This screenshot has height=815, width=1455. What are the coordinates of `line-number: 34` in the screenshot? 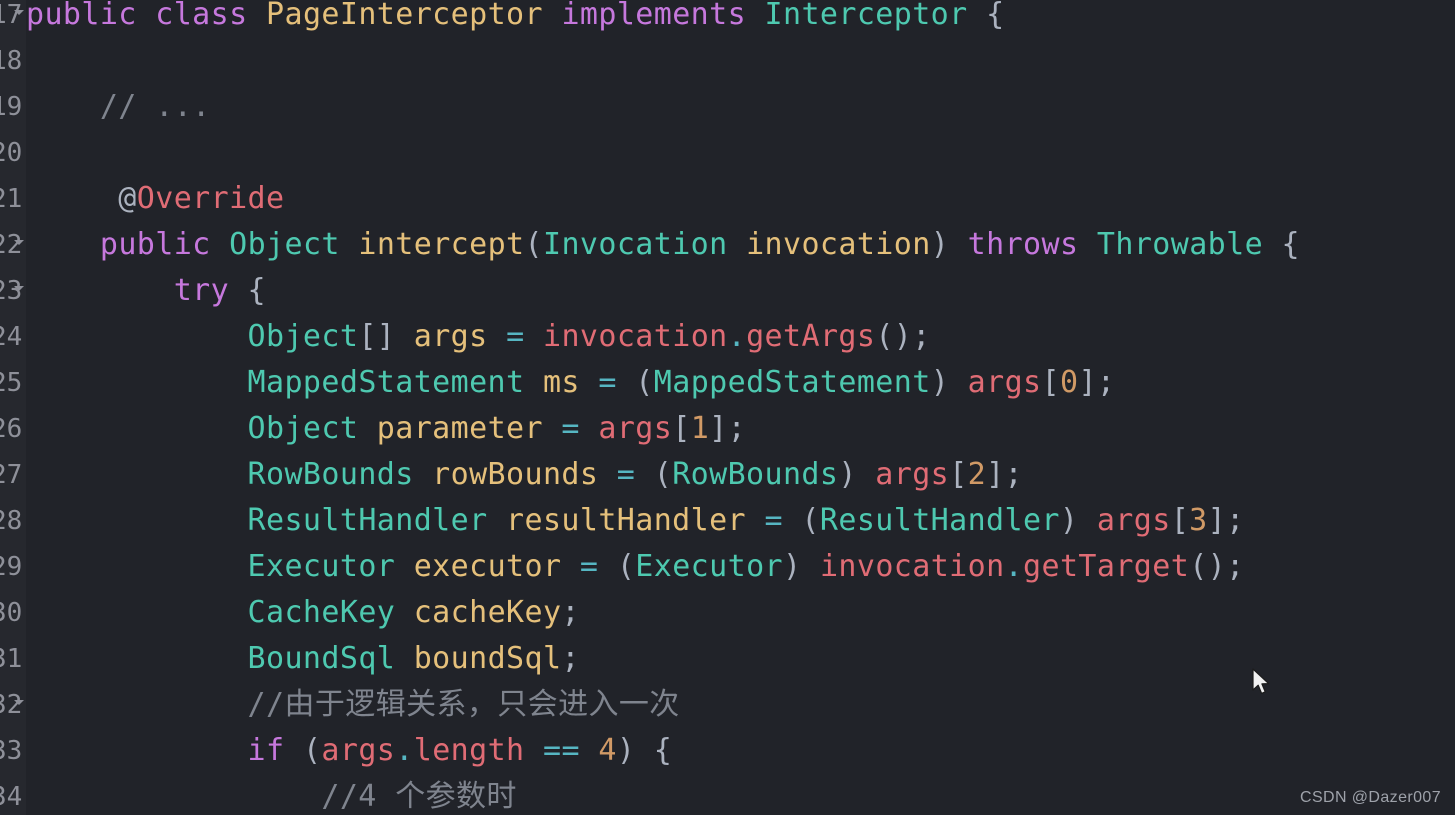 It's located at (11, 797).